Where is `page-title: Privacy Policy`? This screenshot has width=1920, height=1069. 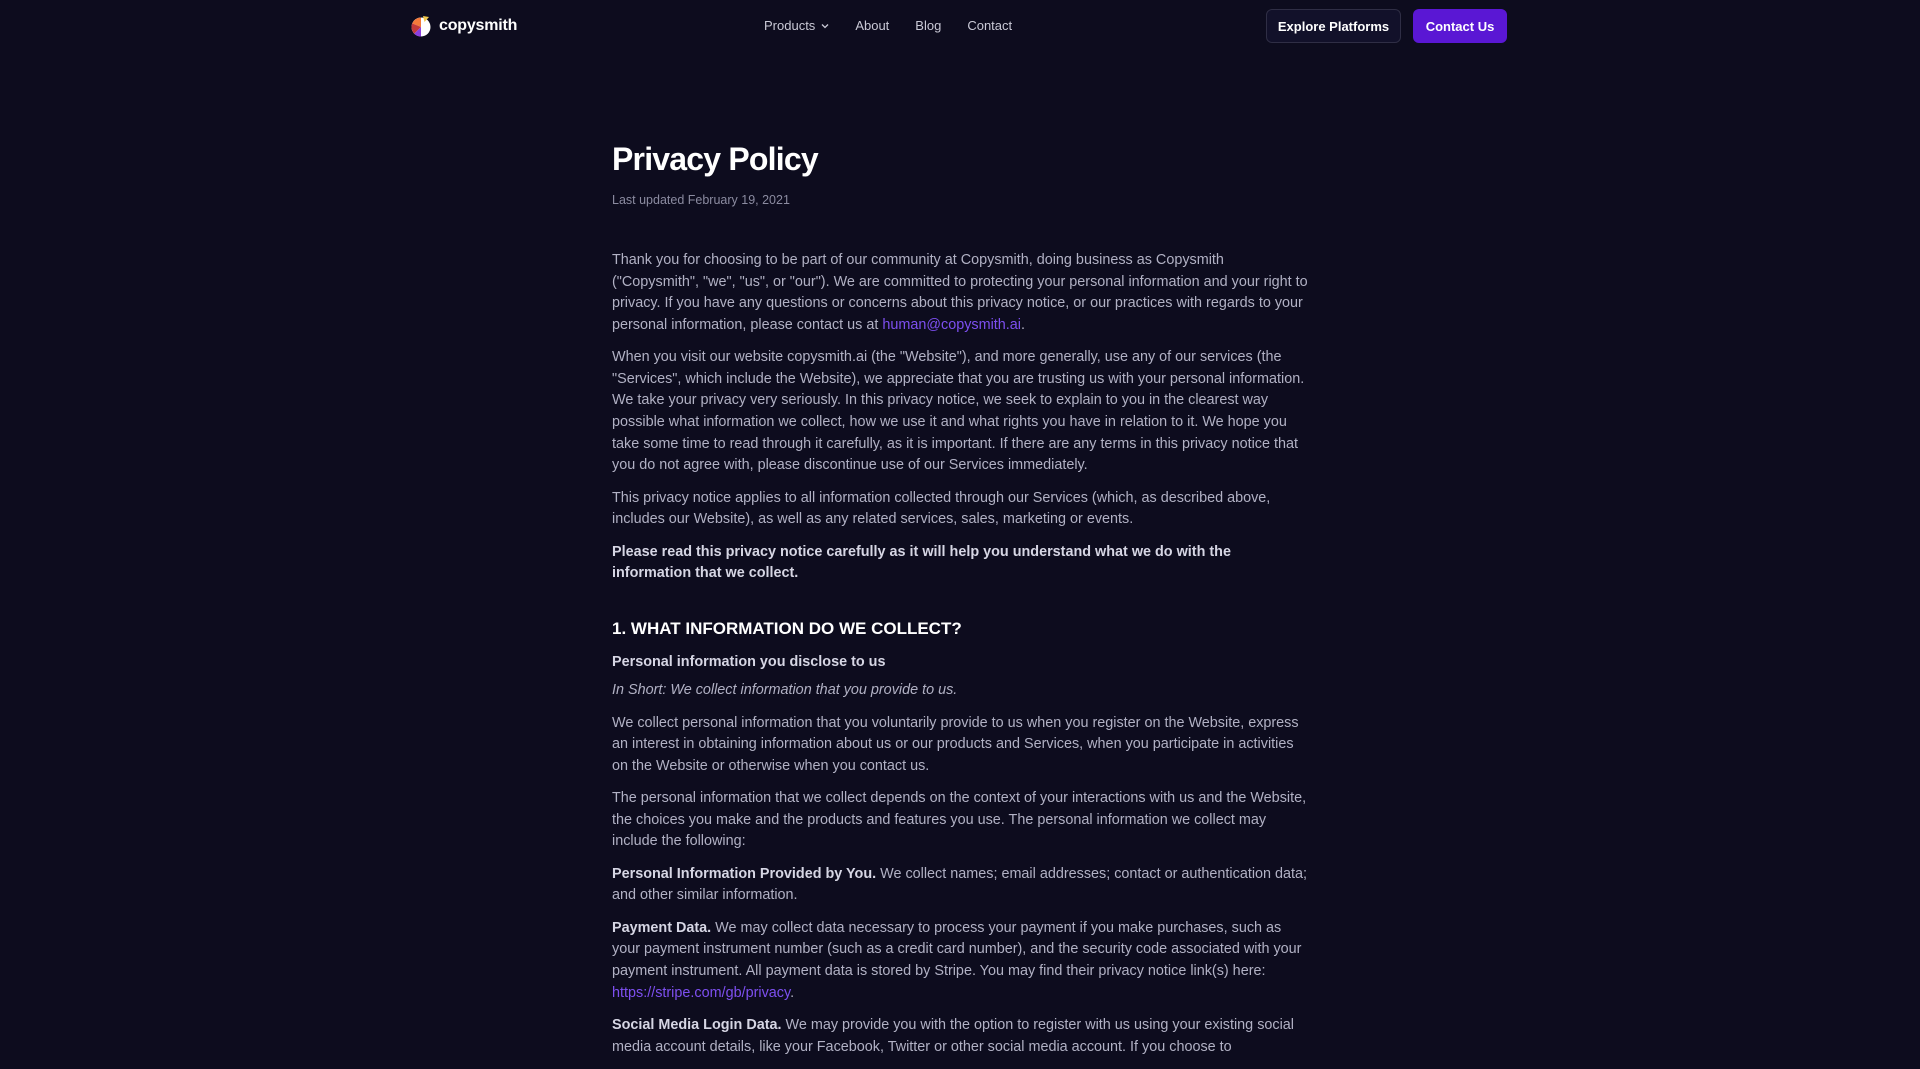
page-title: Privacy Policy is located at coordinates (715, 159).